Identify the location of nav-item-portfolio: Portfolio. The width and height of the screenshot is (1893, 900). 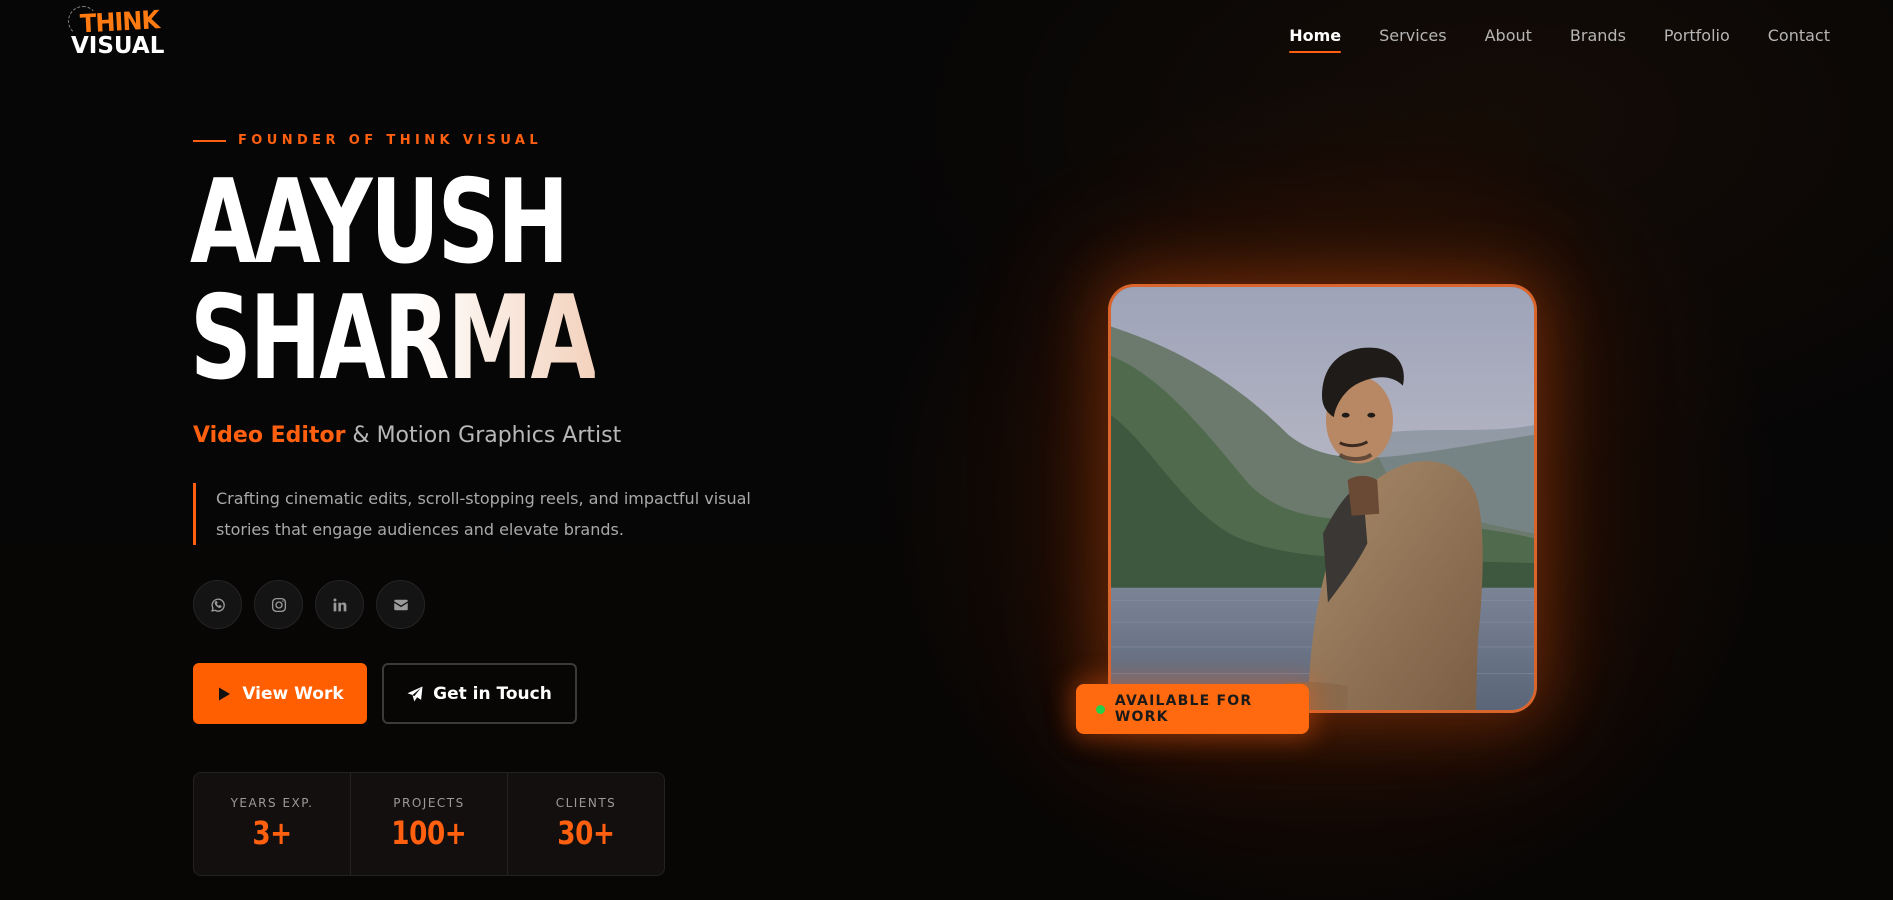
(1697, 39).